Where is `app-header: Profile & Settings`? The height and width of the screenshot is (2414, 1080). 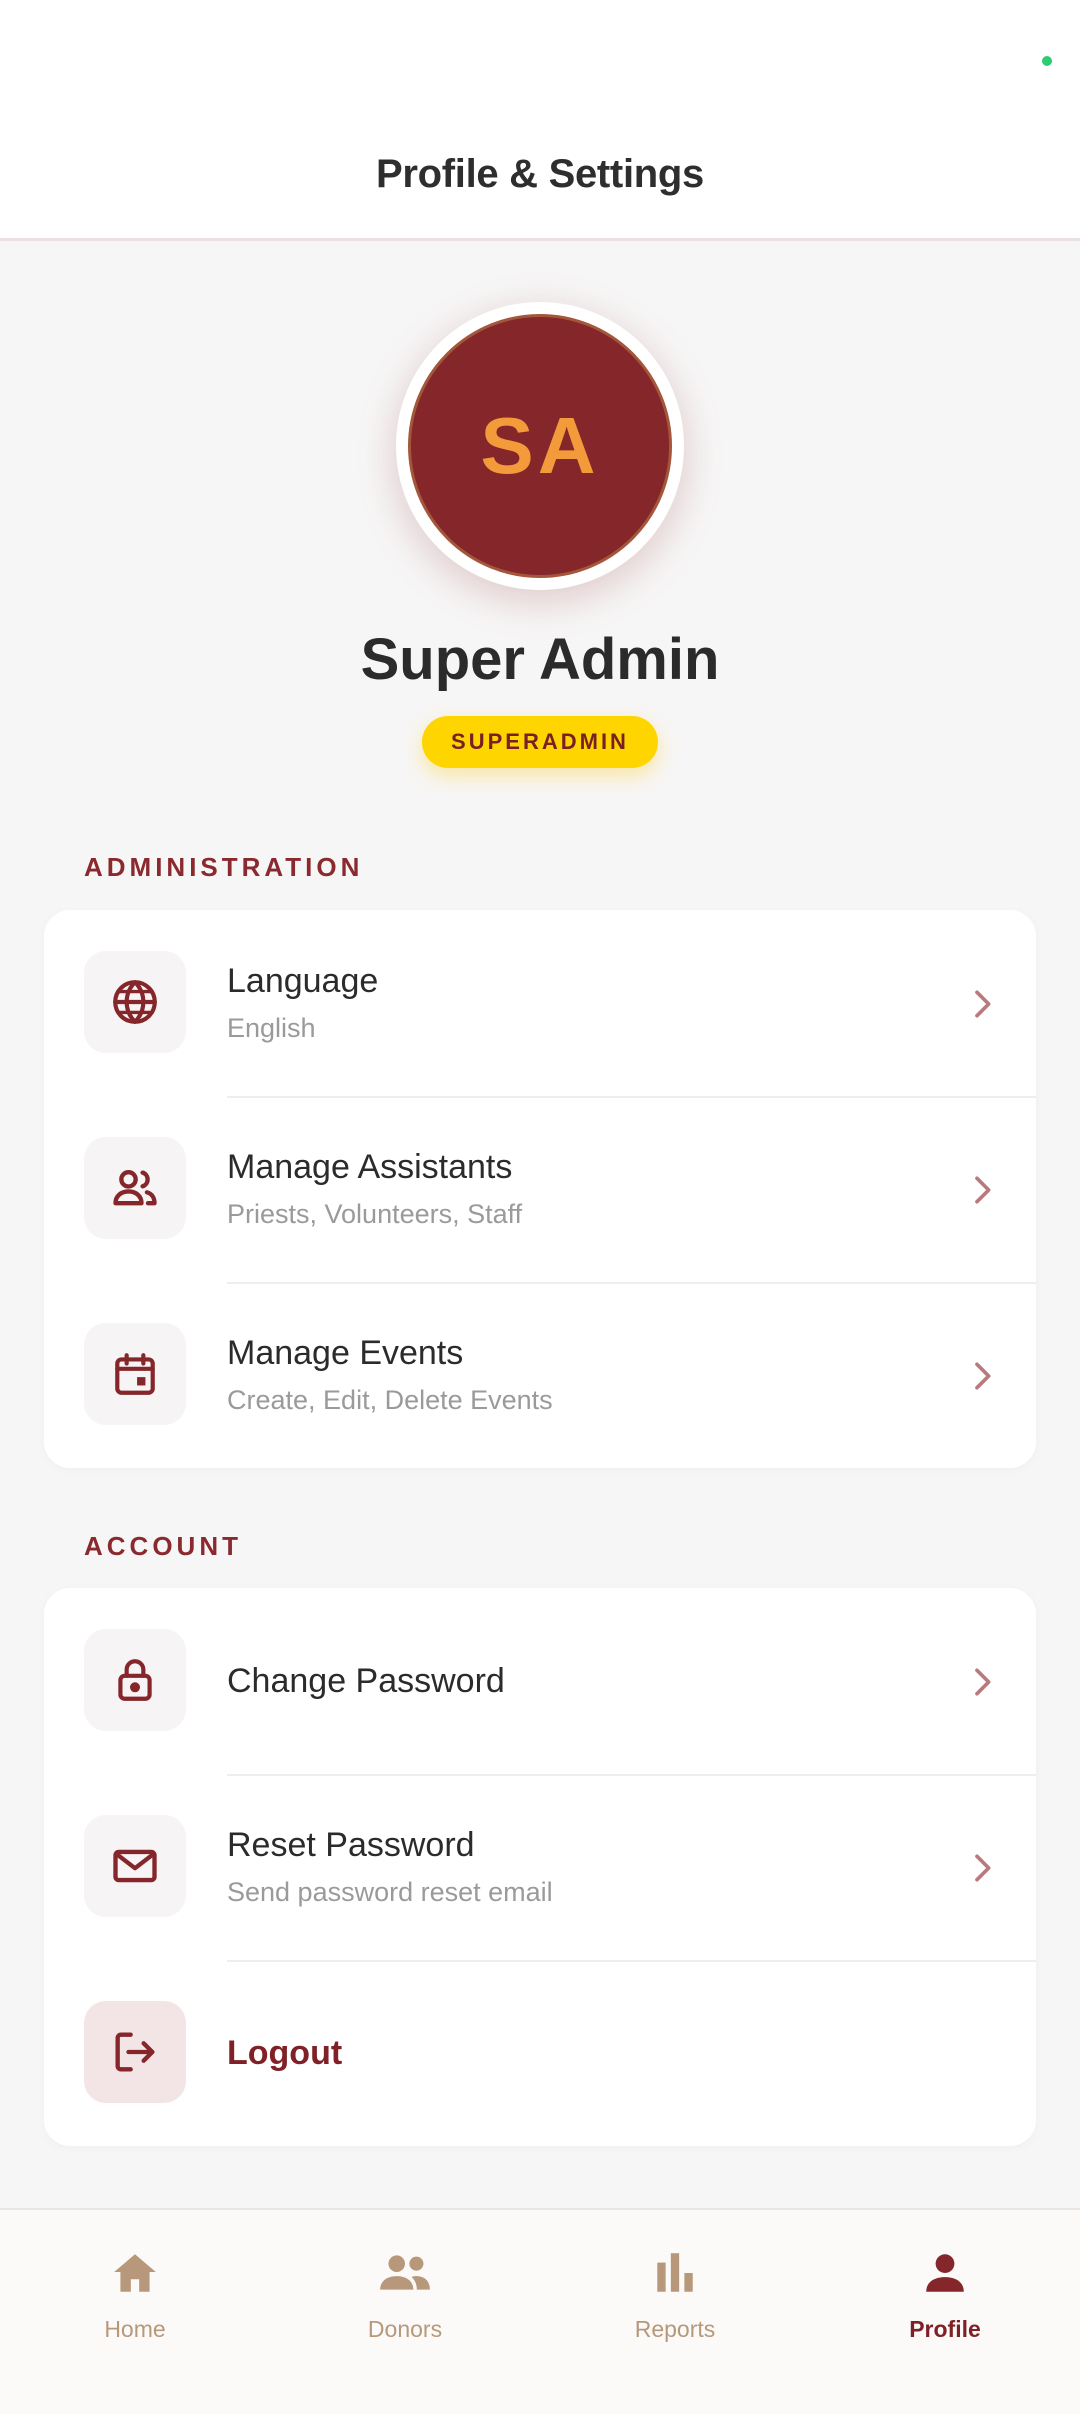 app-header: Profile & Settings is located at coordinates (540, 175).